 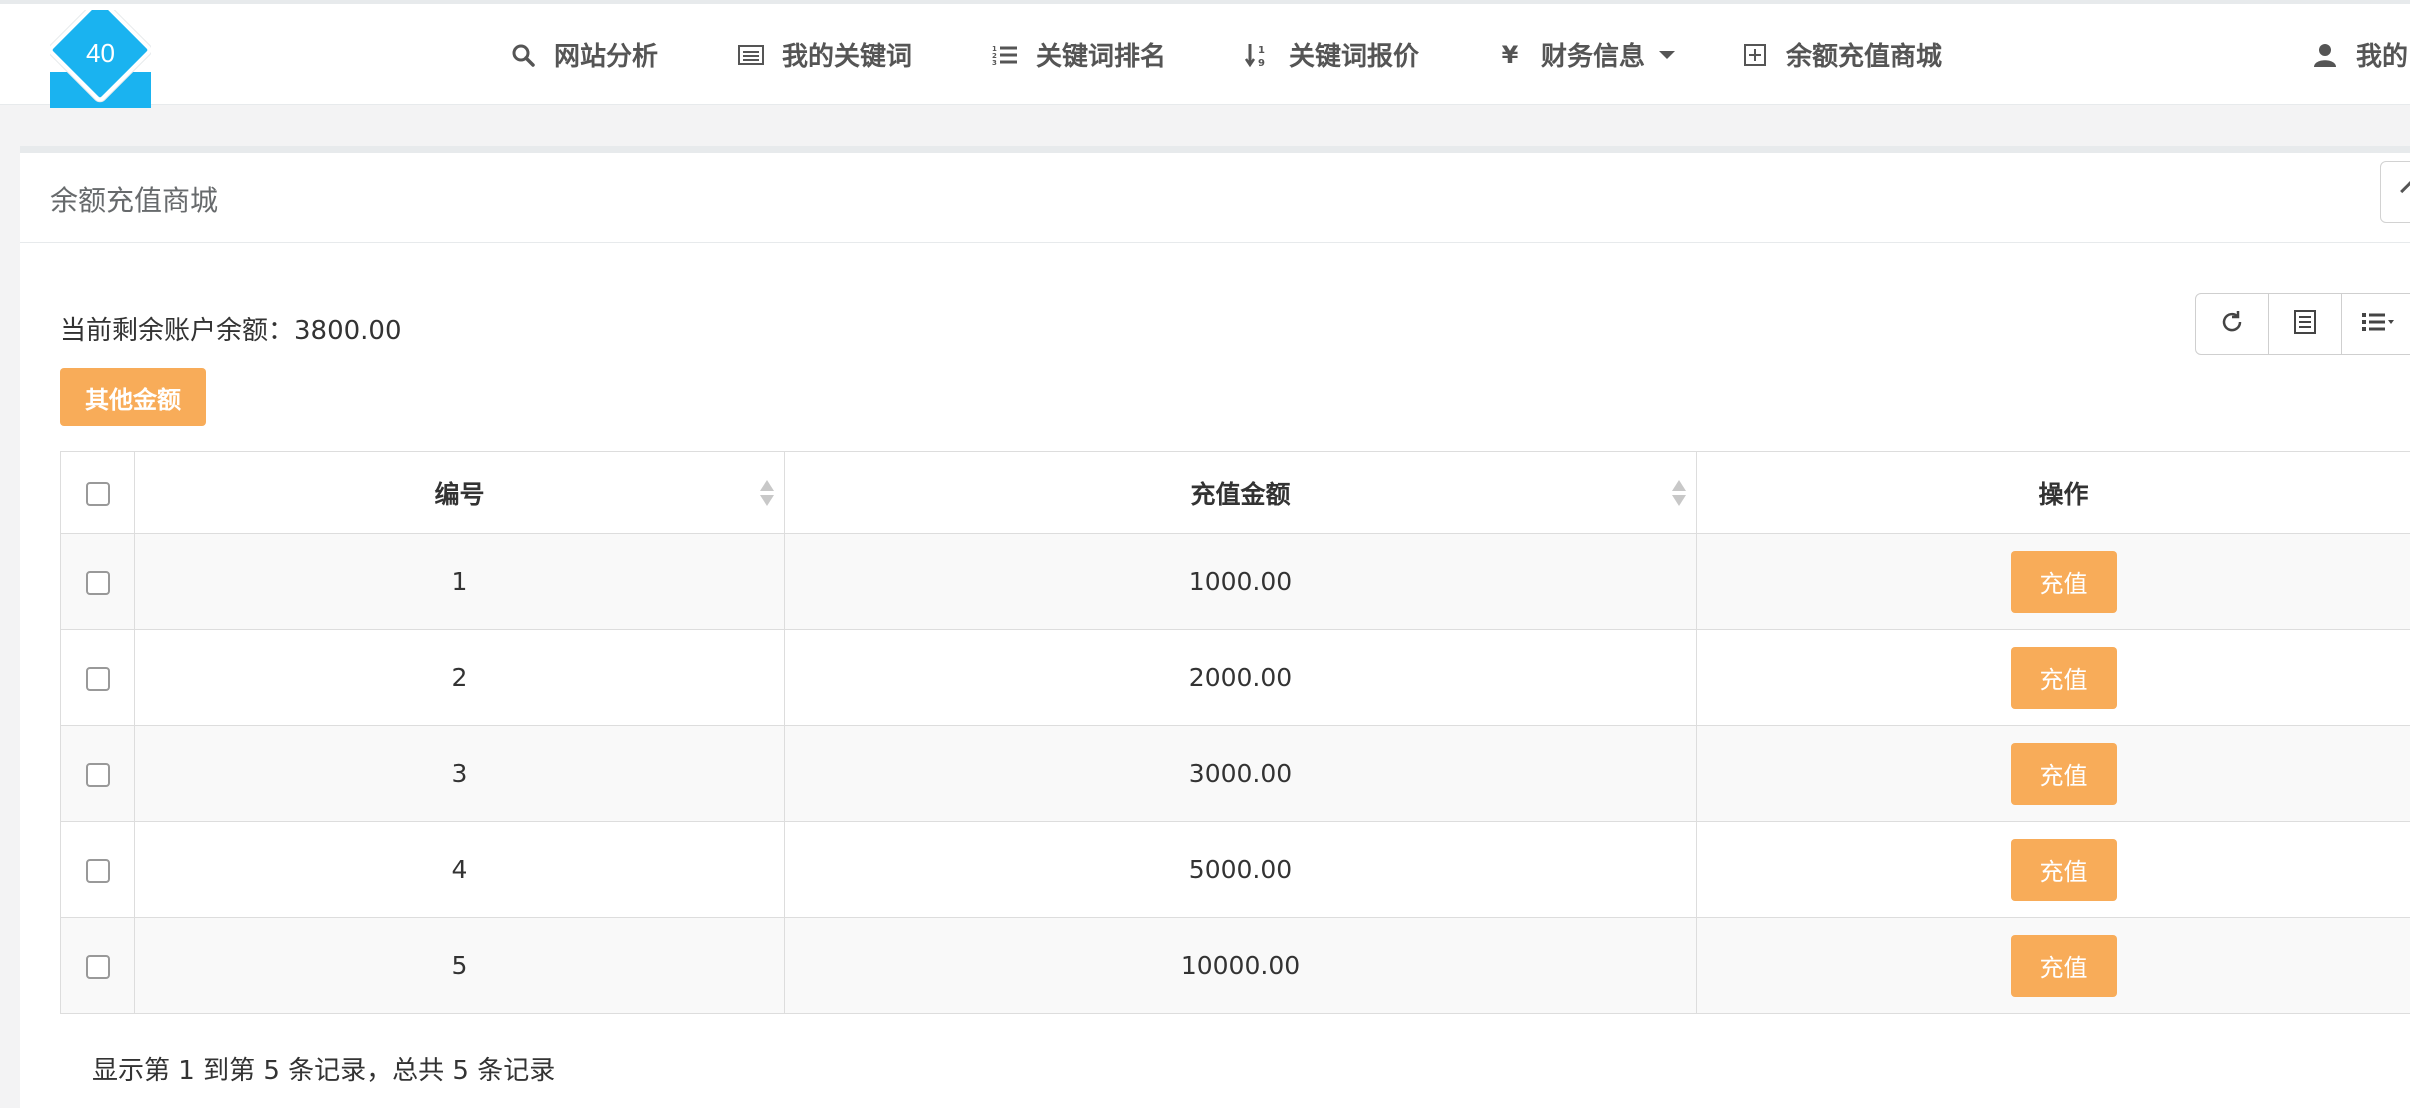 I want to click on collapse-button, so click(x=2395, y=192).